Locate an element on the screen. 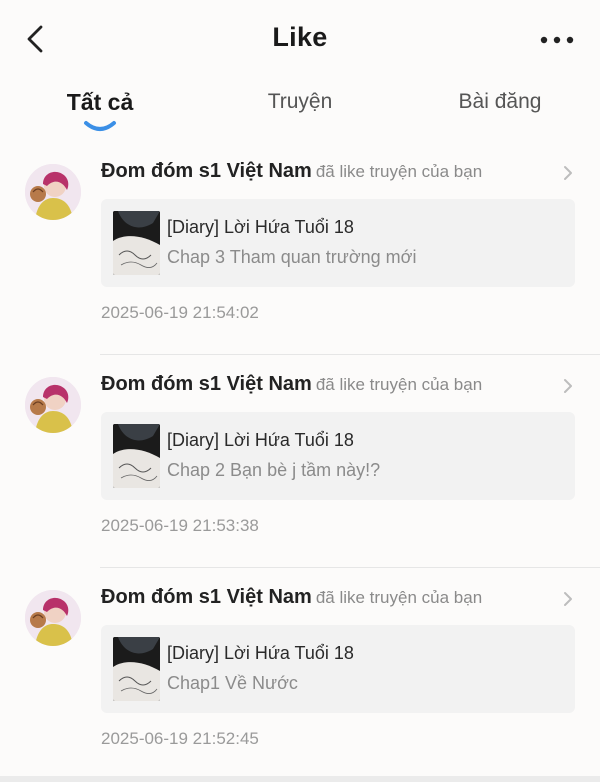  story-card: [Diary] Lời Hứa Tuổi 18 Chap1 Về Nước is located at coordinates (338, 669).